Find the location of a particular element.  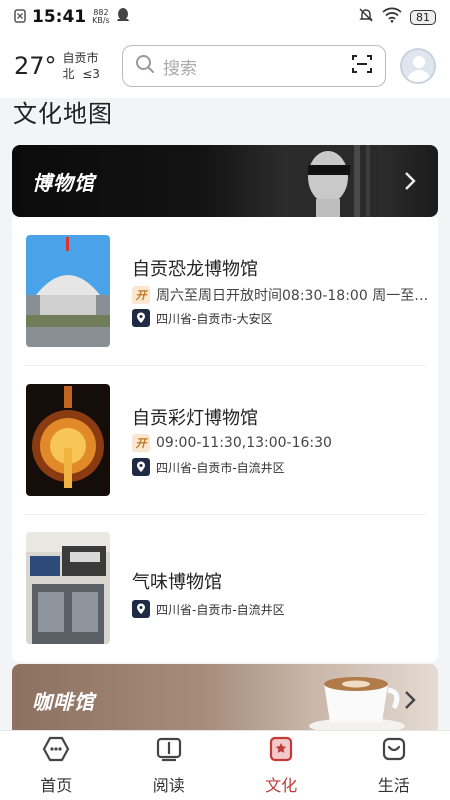

search-input: 搜索 is located at coordinates (254, 66).